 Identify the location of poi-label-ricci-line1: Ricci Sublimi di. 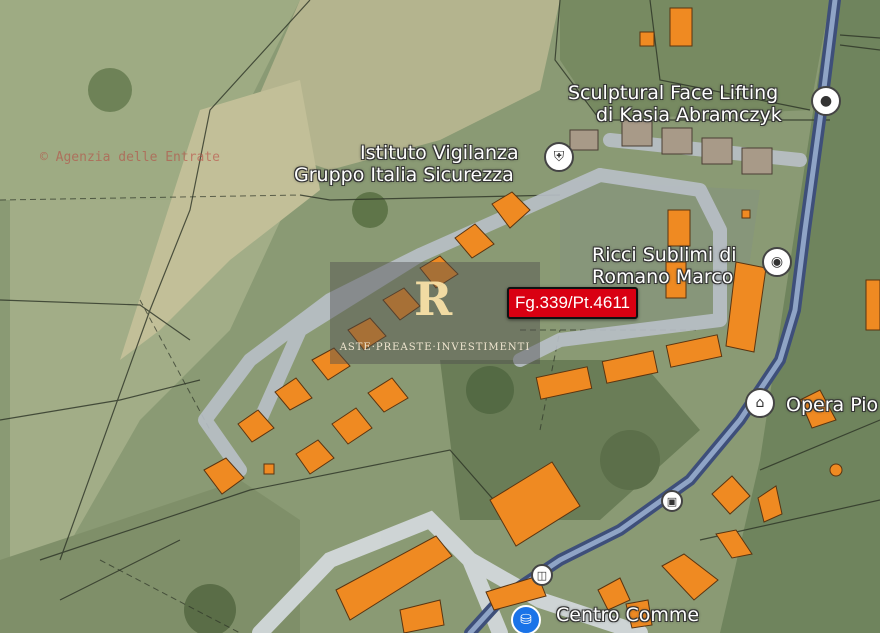
(664, 255).